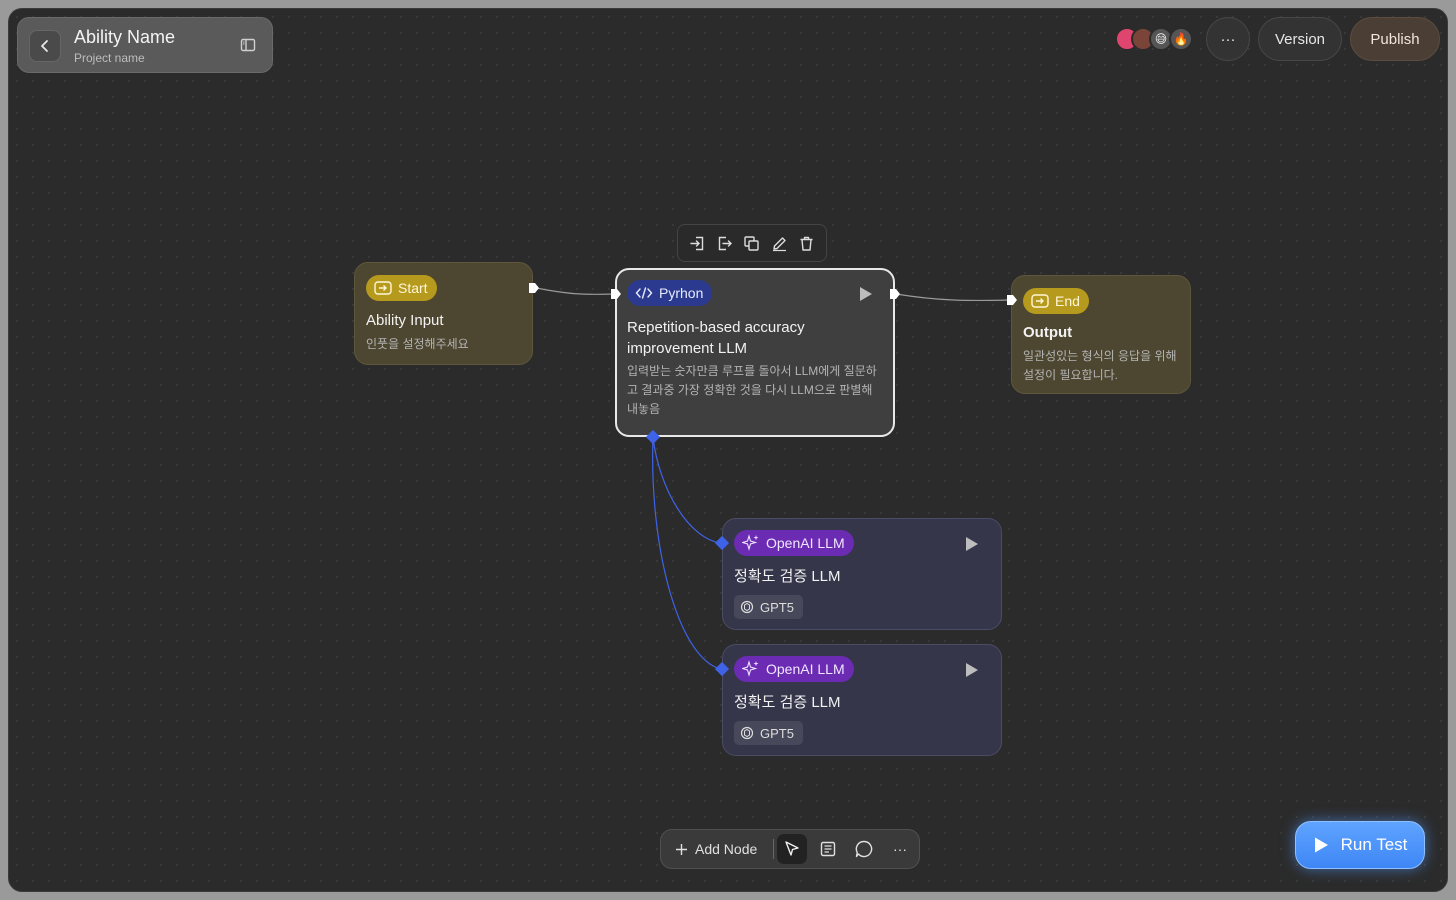 The width and height of the screenshot is (1456, 900). What do you see at coordinates (413, 288) in the screenshot?
I see `badge-label: Start` at bounding box center [413, 288].